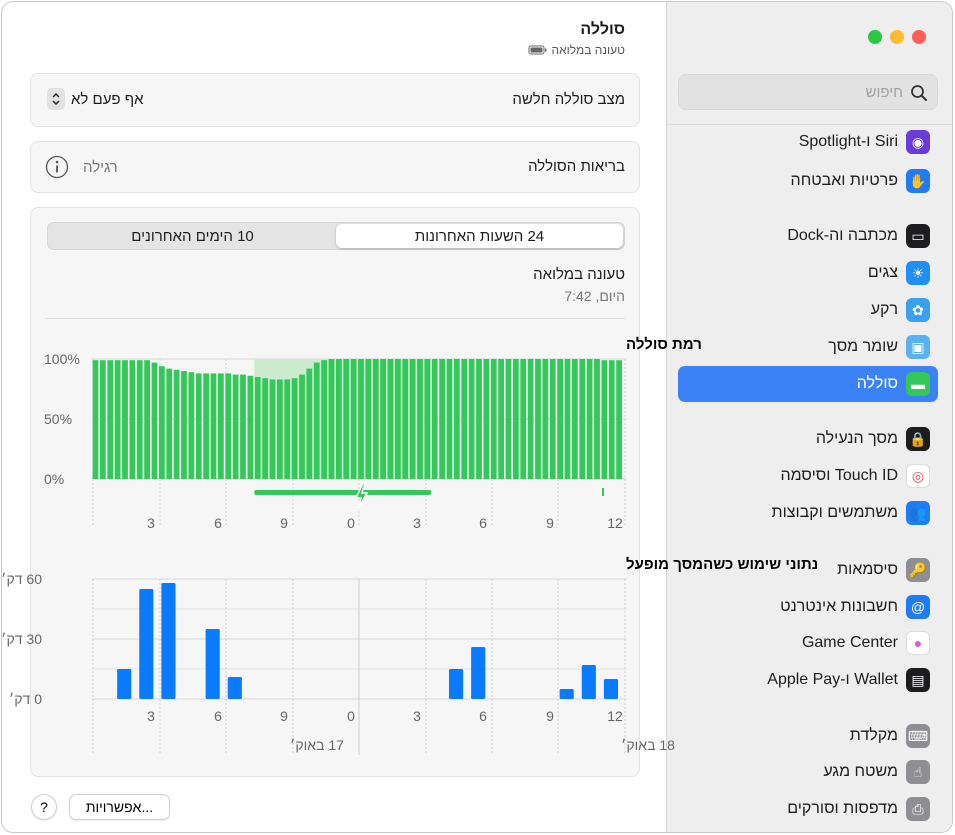  I want to click on sidebar-item-label: פרטיות ואבטחה, so click(844, 180).